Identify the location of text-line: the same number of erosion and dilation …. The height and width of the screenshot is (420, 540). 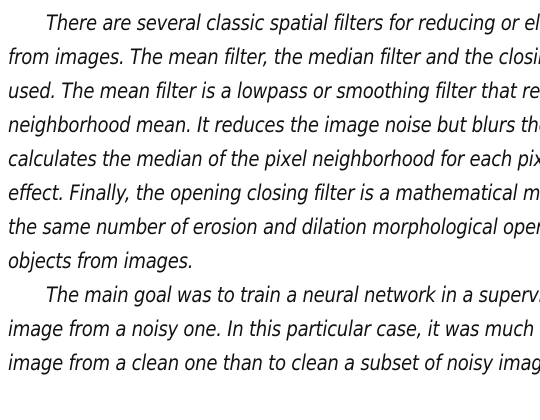
(274, 227).